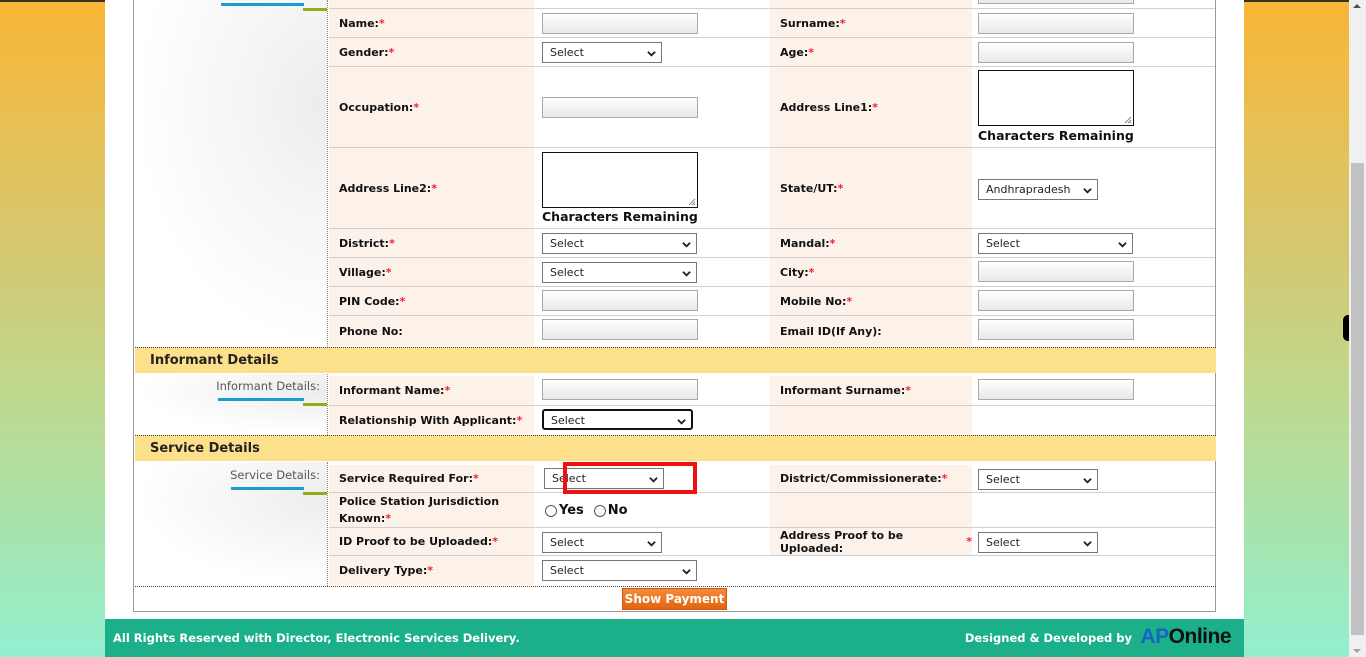 The height and width of the screenshot is (657, 1366). What do you see at coordinates (871, 23) in the screenshot?
I see `surname-label: Surname: *` at bounding box center [871, 23].